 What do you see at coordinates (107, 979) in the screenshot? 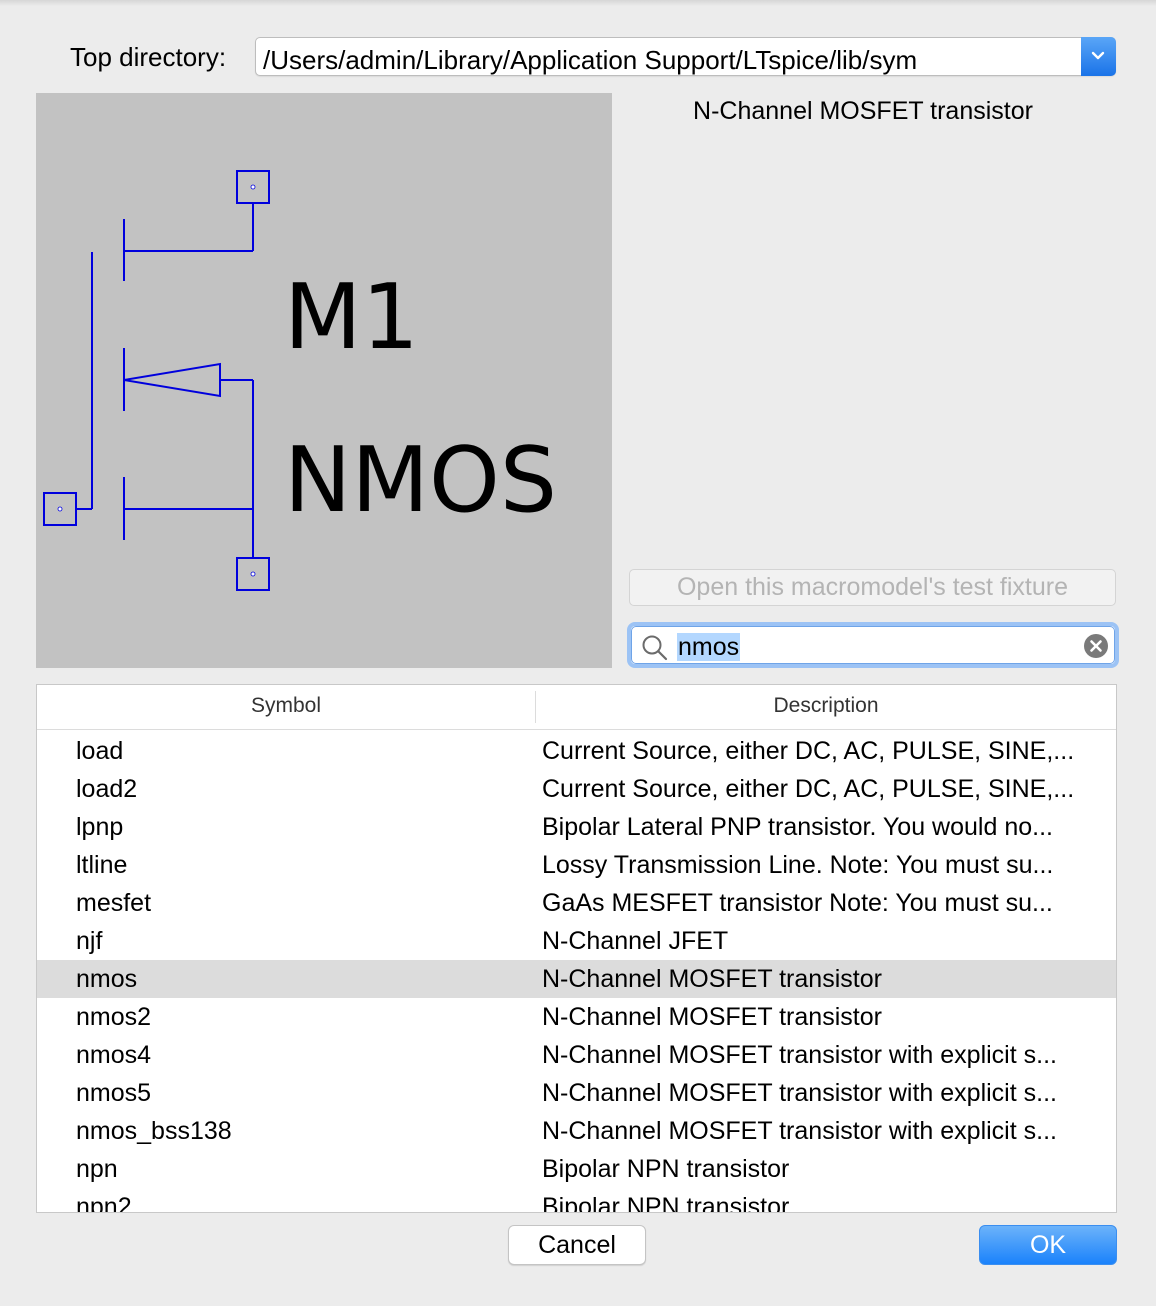
I see `symbol-cell: nmos` at bounding box center [107, 979].